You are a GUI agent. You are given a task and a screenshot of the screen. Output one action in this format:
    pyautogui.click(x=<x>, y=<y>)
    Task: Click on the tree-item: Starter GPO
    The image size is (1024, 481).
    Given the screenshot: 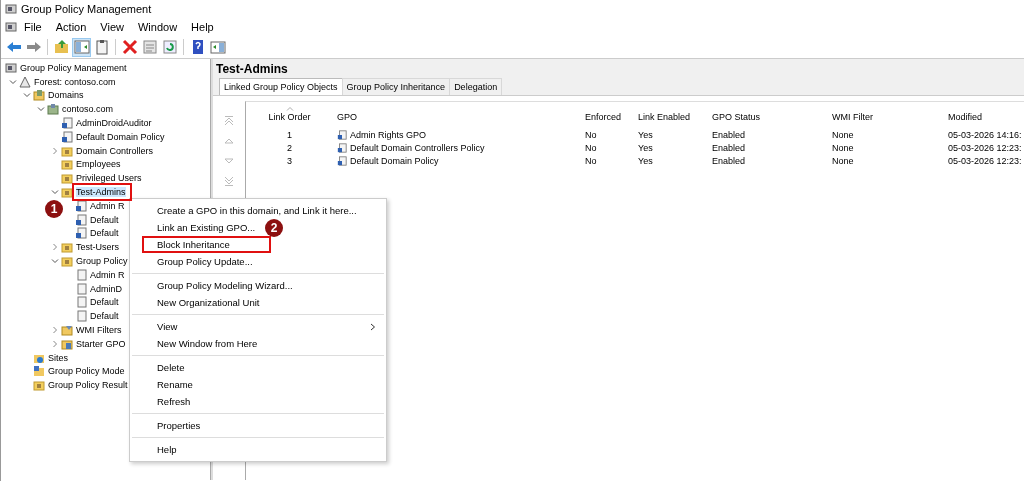 What is the action you would take?
    pyautogui.click(x=101, y=343)
    